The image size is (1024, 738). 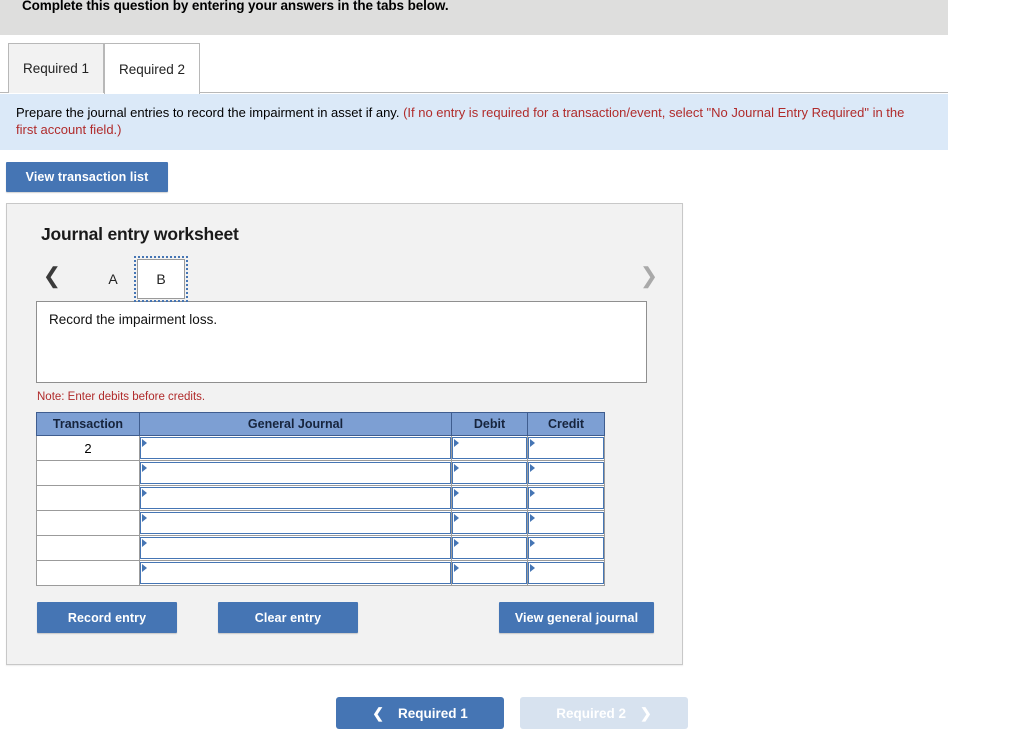 I want to click on pager-item-b: B, so click(x=161, y=279).